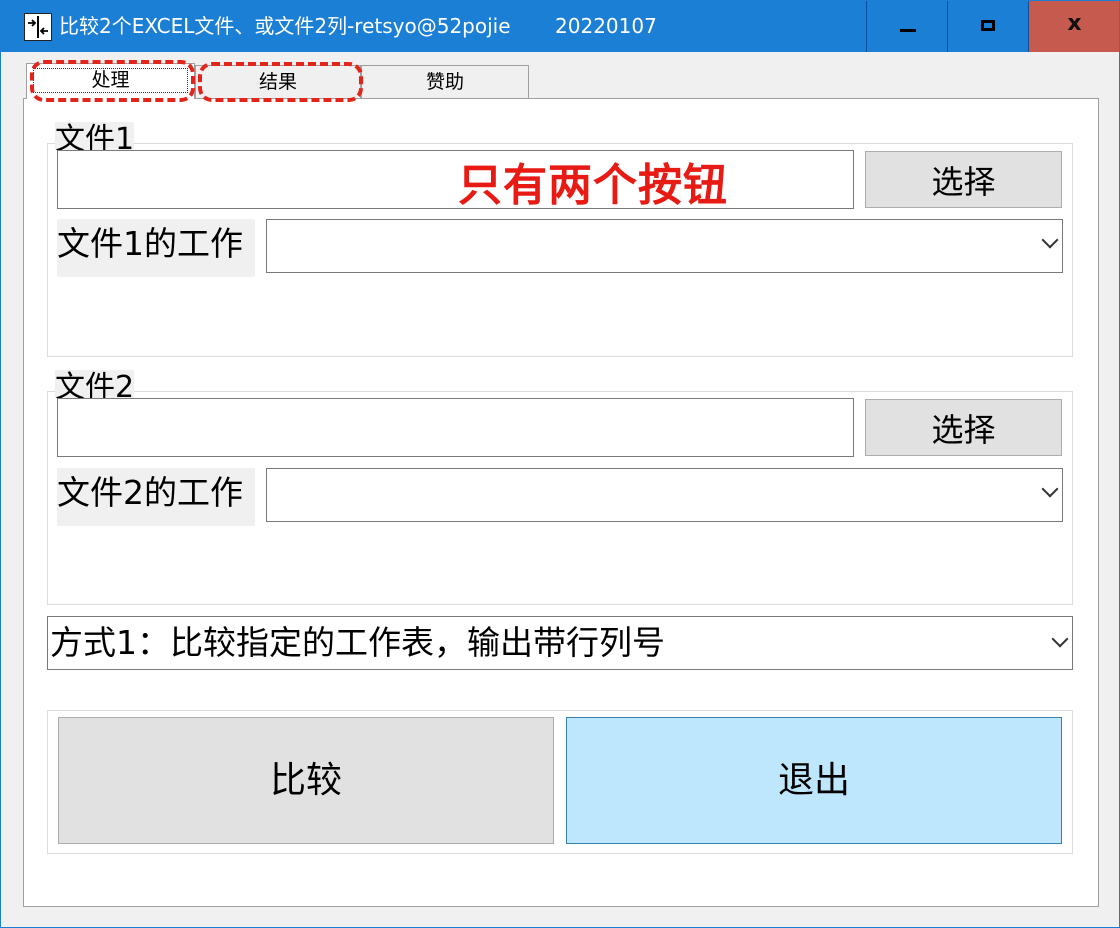 This screenshot has height=928, width=1120. I want to click on file1-sheet-select, so click(664, 246).